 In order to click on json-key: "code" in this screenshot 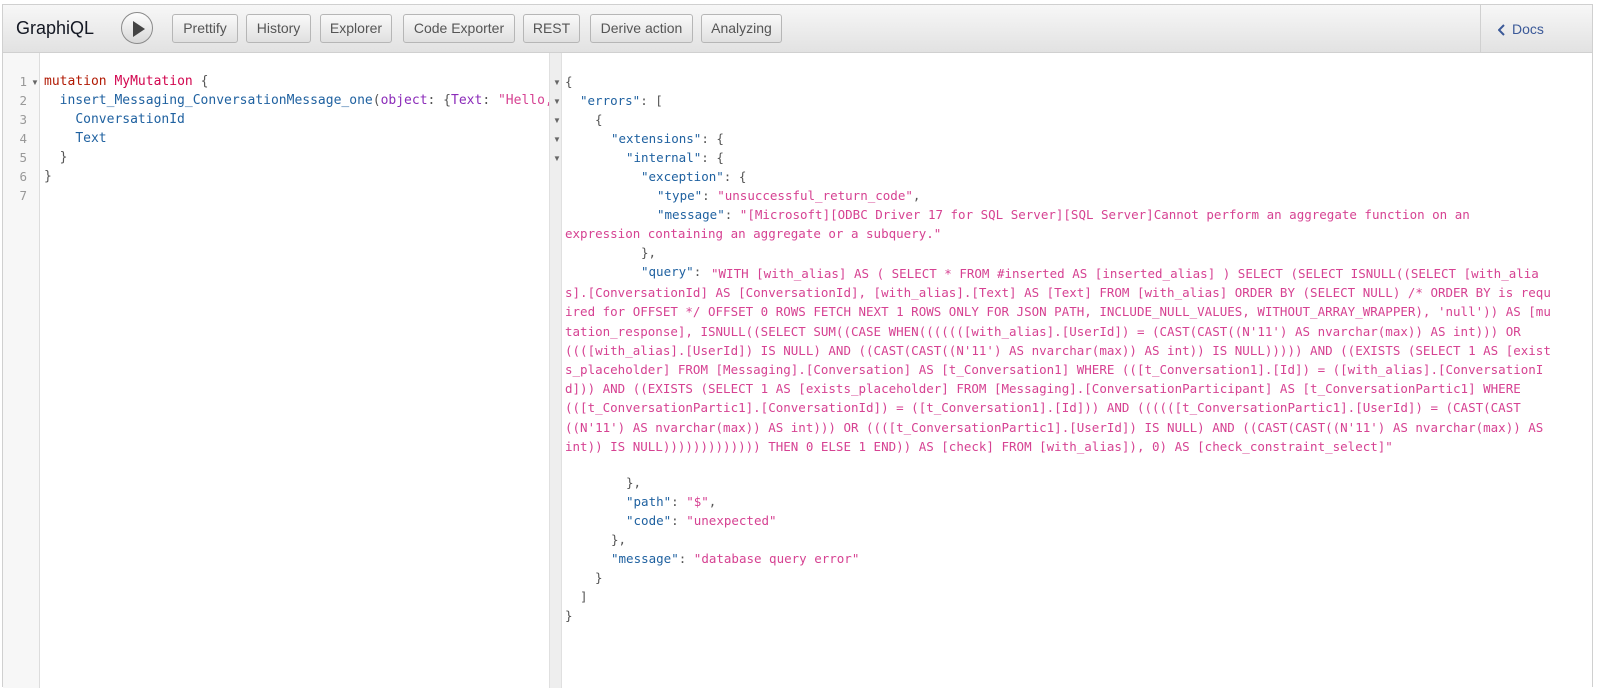, I will do `click(649, 520)`.